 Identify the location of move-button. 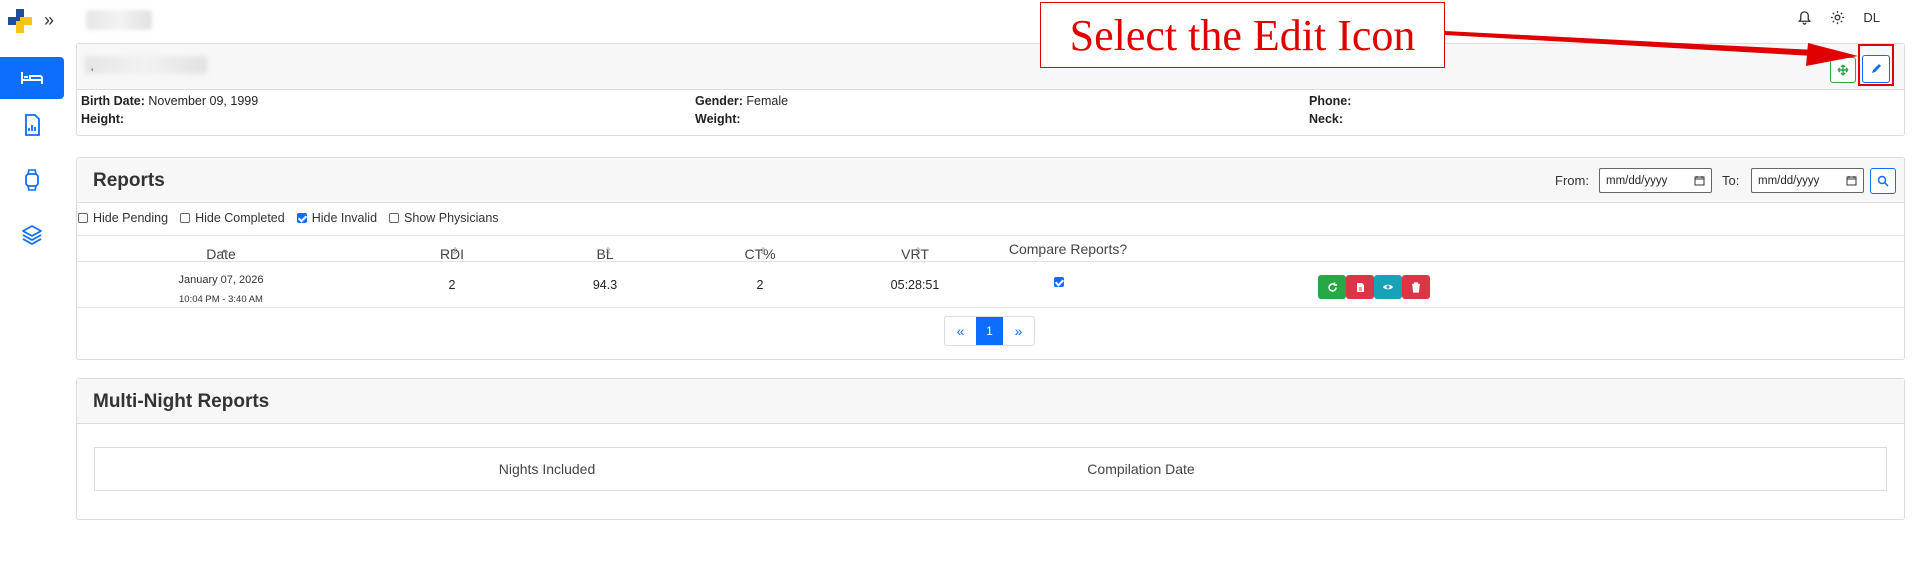
(1843, 70).